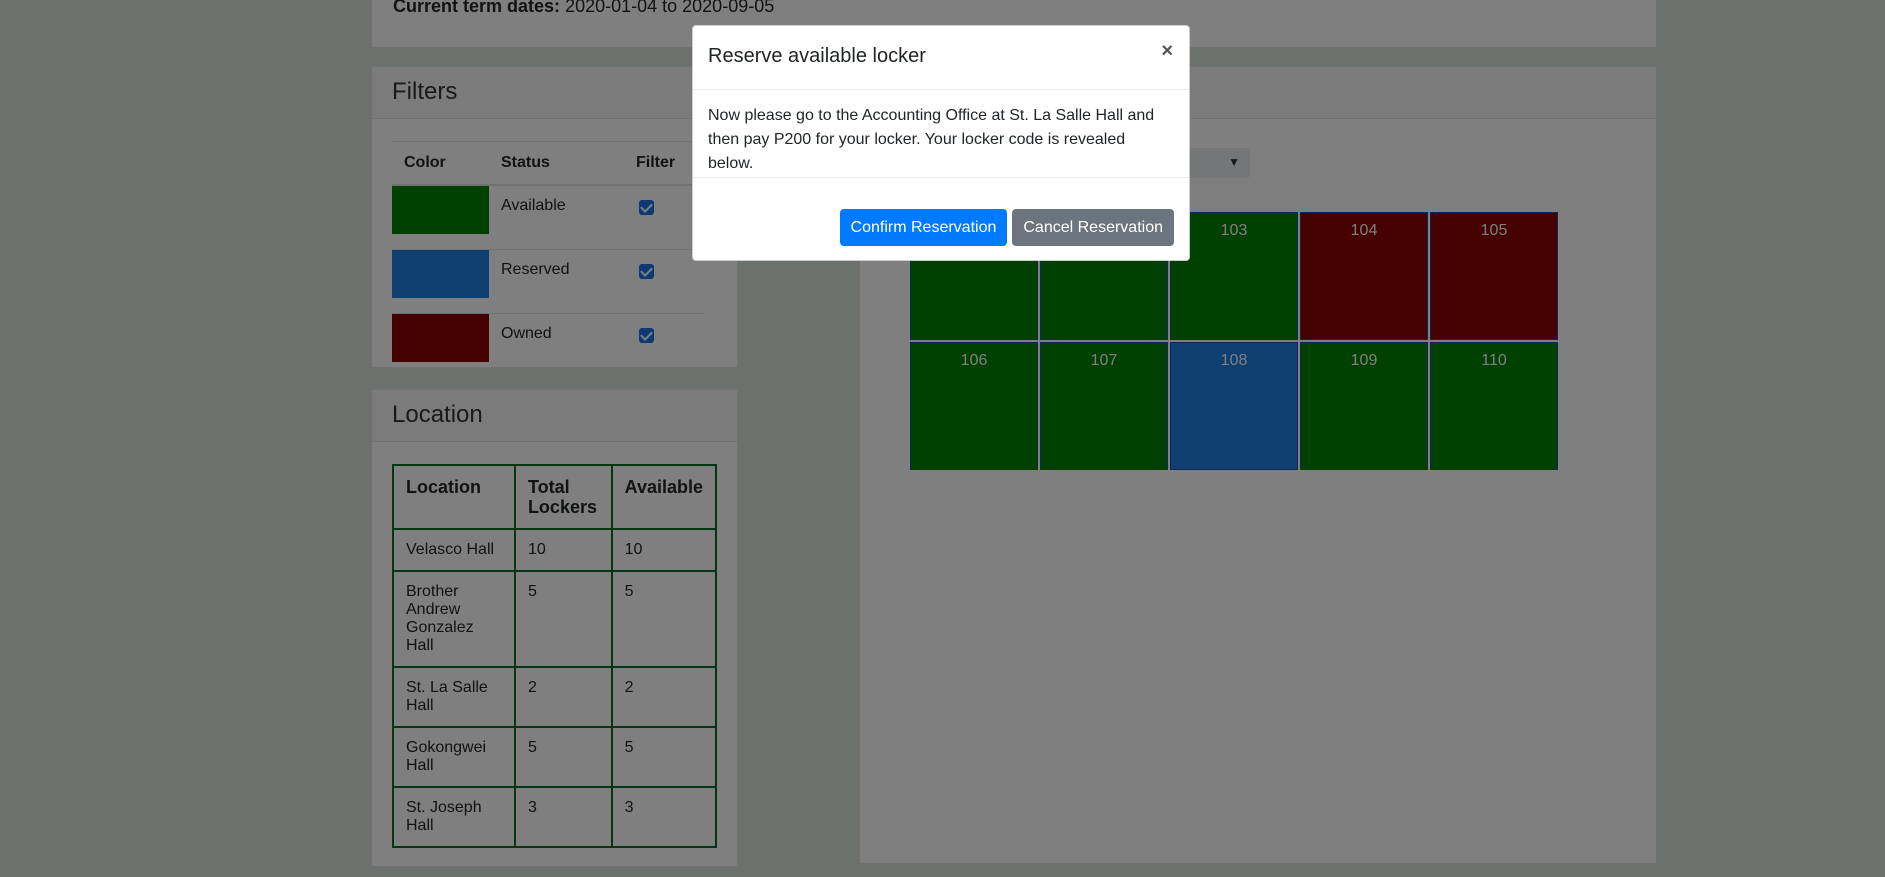 This screenshot has width=1885, height=877. I want to click on cancel-reservation-button: Cancel Reservation, so click(1093, 227).